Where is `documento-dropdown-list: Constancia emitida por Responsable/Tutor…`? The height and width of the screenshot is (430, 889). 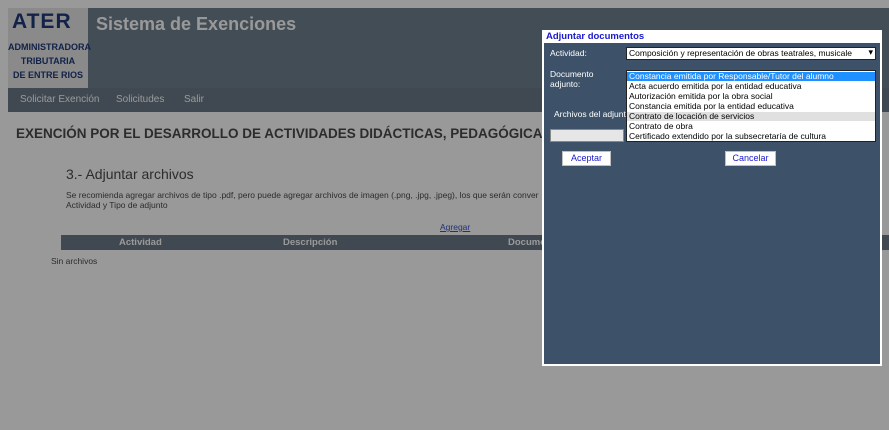 documento-dropdown-list: Constancia emitida por Responsable/Tutor… is located at coordinates (751, 106).